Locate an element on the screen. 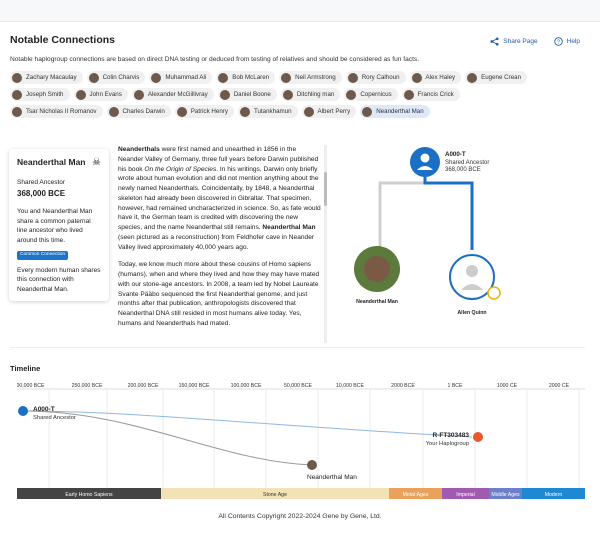 The width and height of the screenshot is (600, 543). card-ancestor-date: 368,000 BCE is located at coordinates (41, 193).